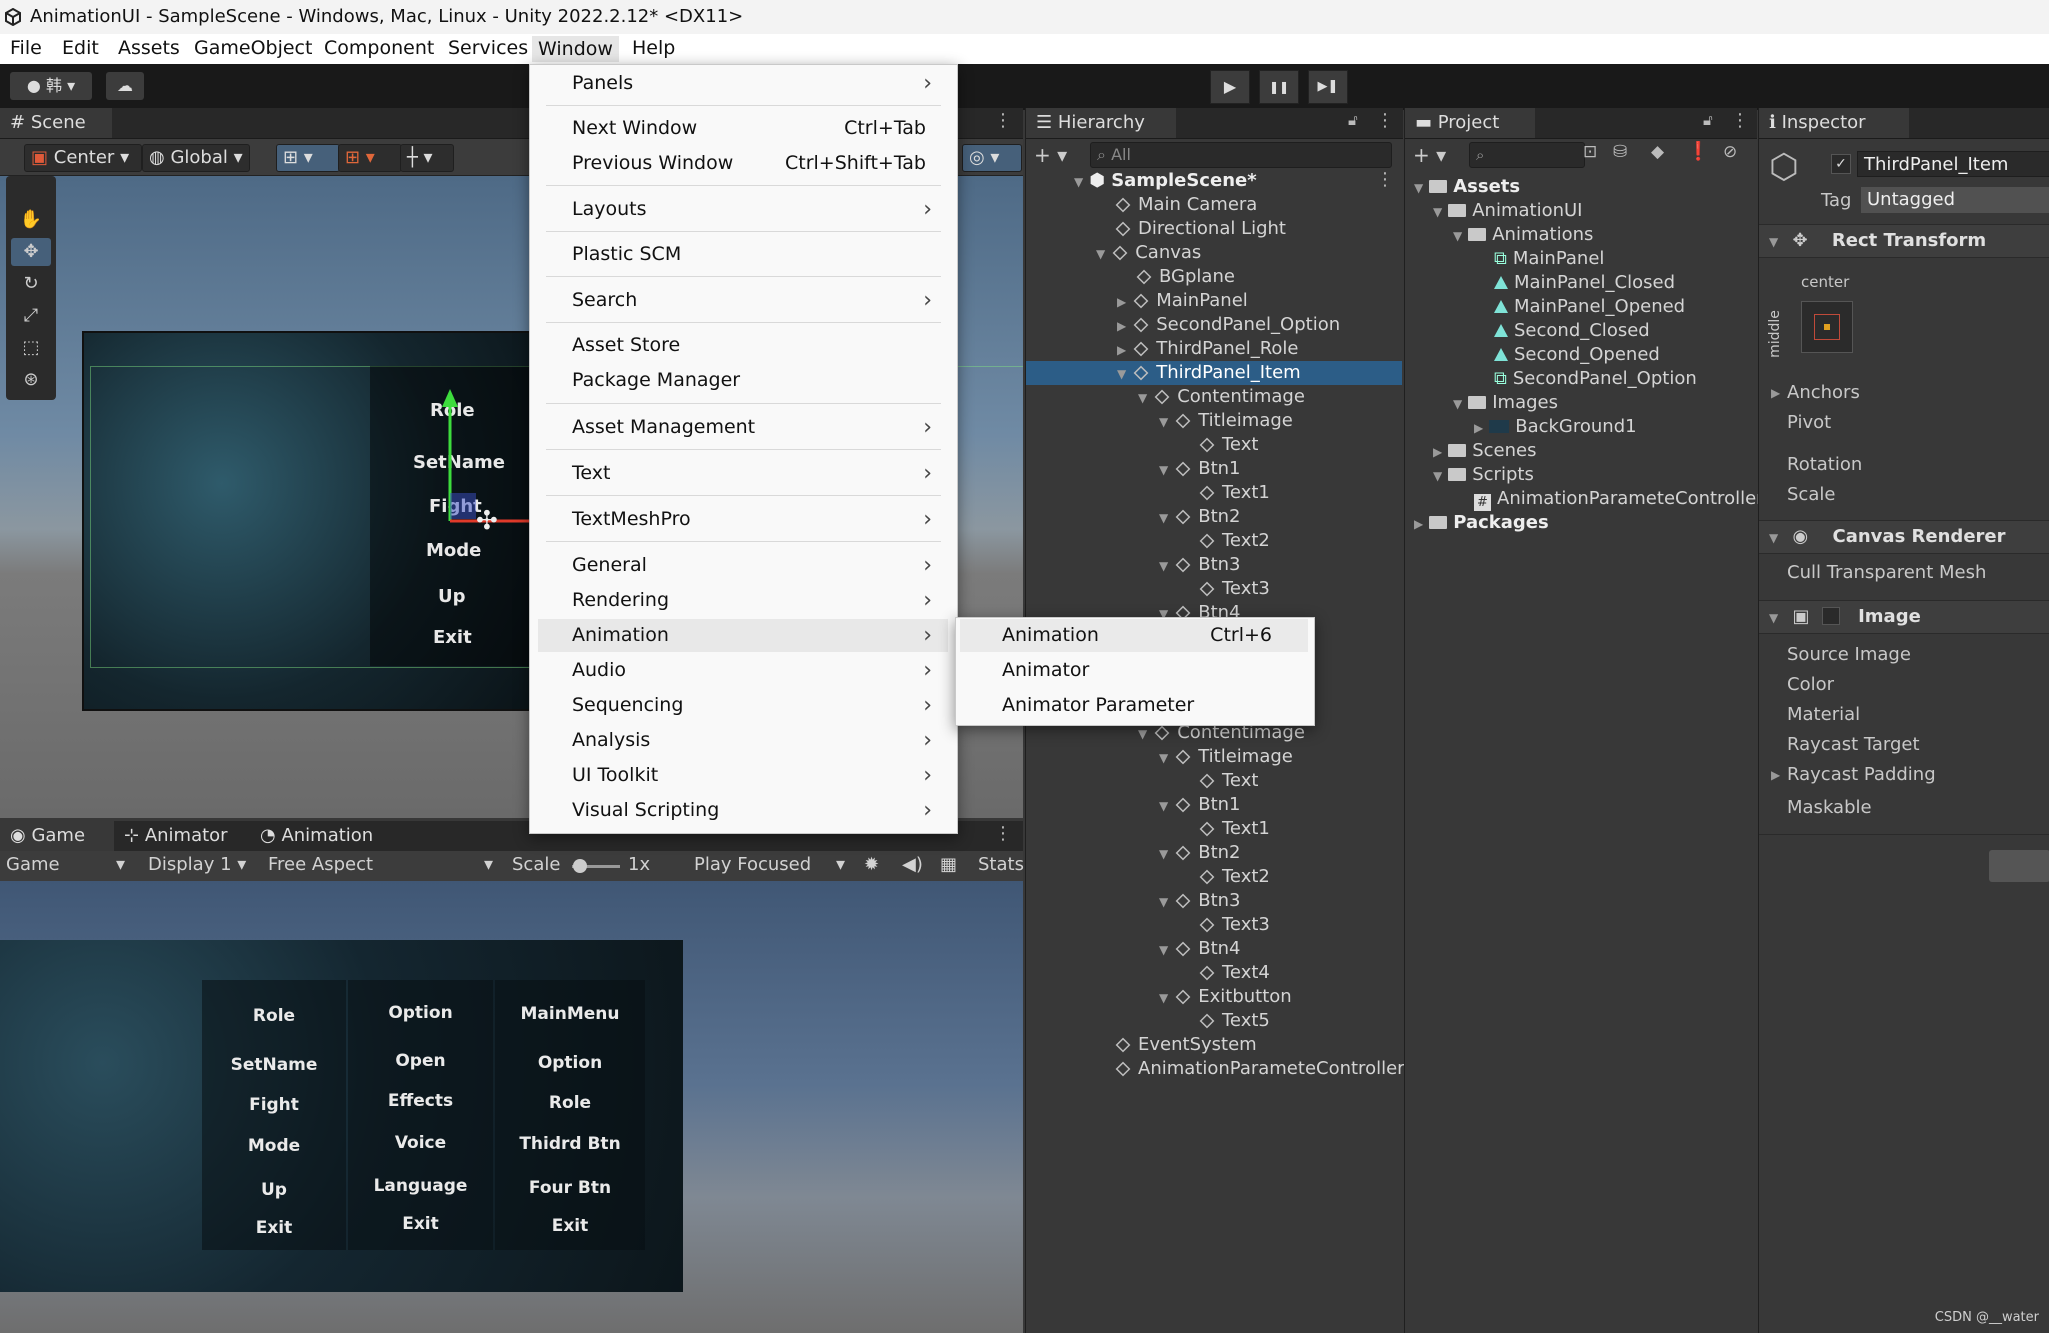 This screenshot has height=1333, width=2049. I want to click on hierarchy-item: Text5, so click(1234, 1021).